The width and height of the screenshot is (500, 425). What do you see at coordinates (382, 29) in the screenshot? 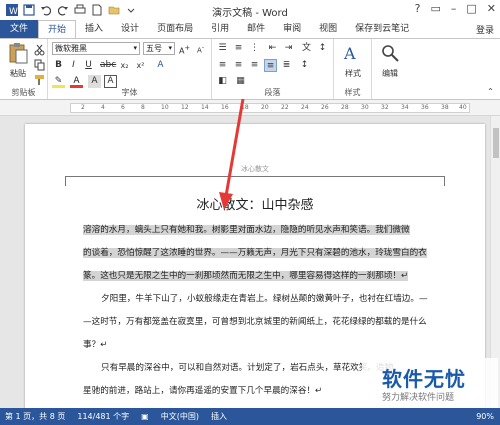
I see `tab-cloud-note: 保存到云笔记` at bounding box center [382, 29].